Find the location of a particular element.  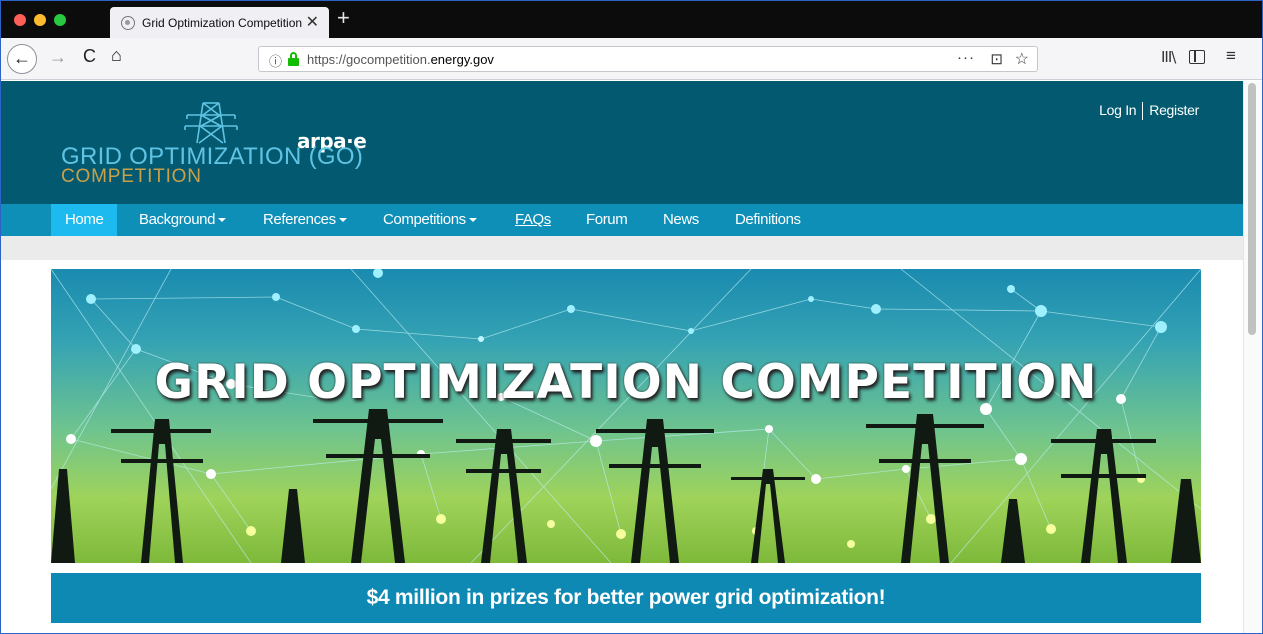

nav-faqs: FAQs is located at coordinates (533, 220).